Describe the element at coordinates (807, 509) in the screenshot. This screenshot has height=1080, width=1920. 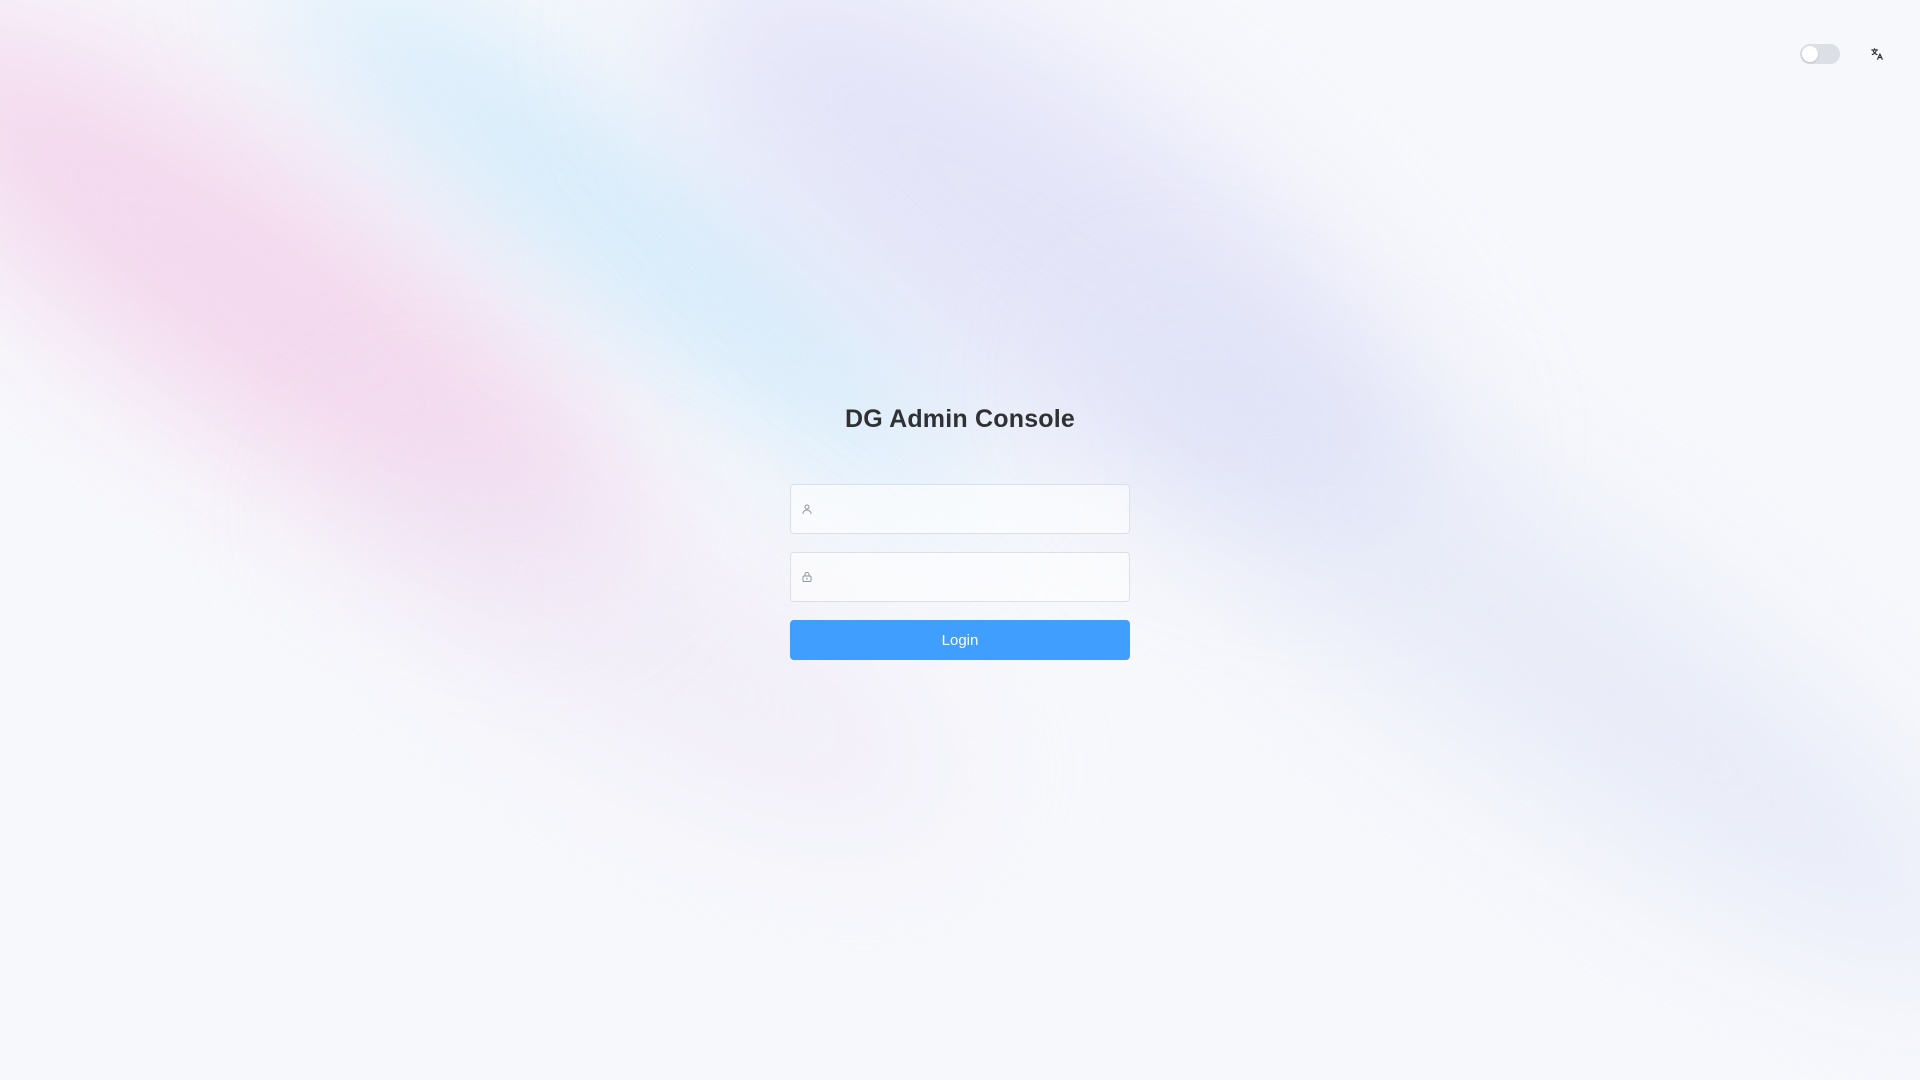
I see `user-icon` at that location.